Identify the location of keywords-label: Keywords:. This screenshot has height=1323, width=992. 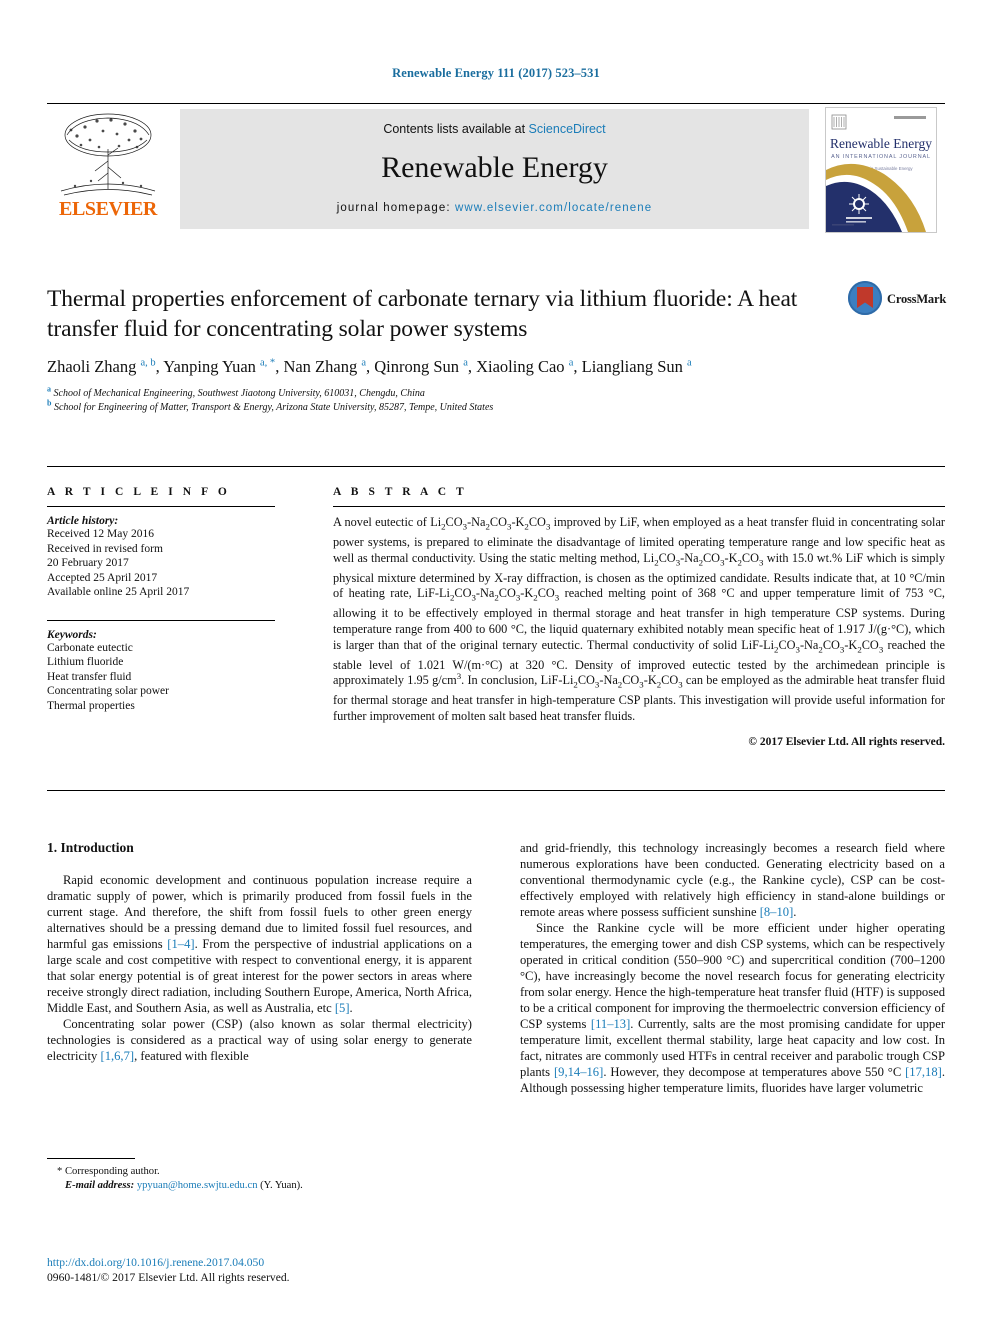
(72, 634).